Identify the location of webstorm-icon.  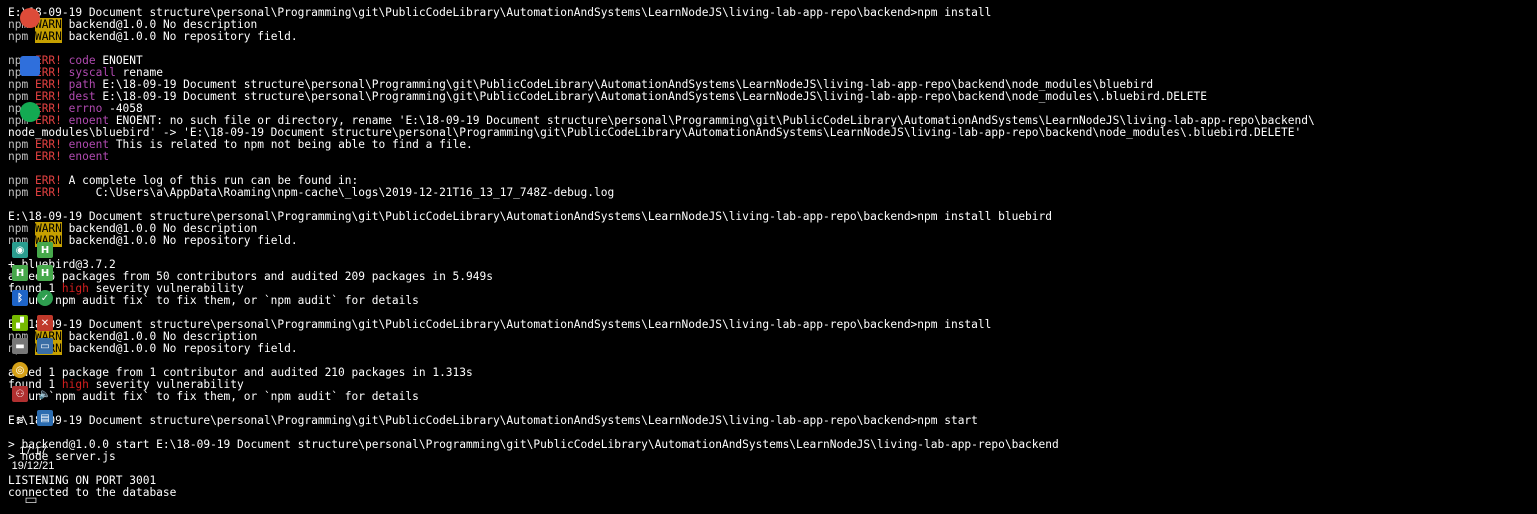
(30, 66).